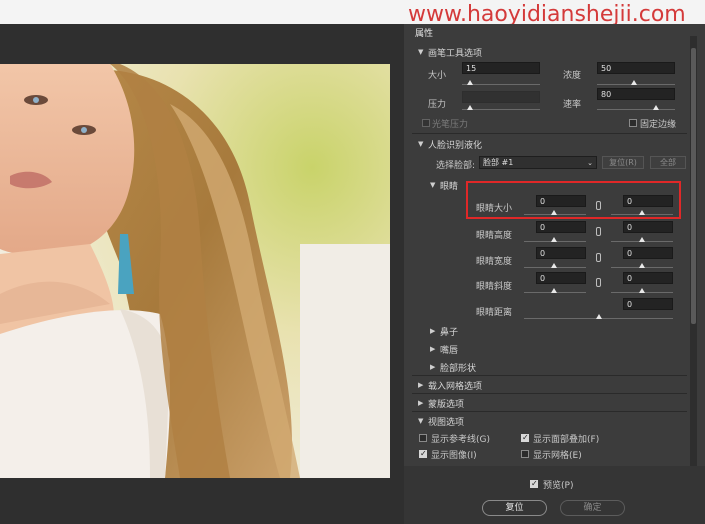 The image size is (705, 524). What do you see at coordinates (572, 76) in the screenshot?
I see `brush-density-label: 浓度` at bounding box center [572, 76].